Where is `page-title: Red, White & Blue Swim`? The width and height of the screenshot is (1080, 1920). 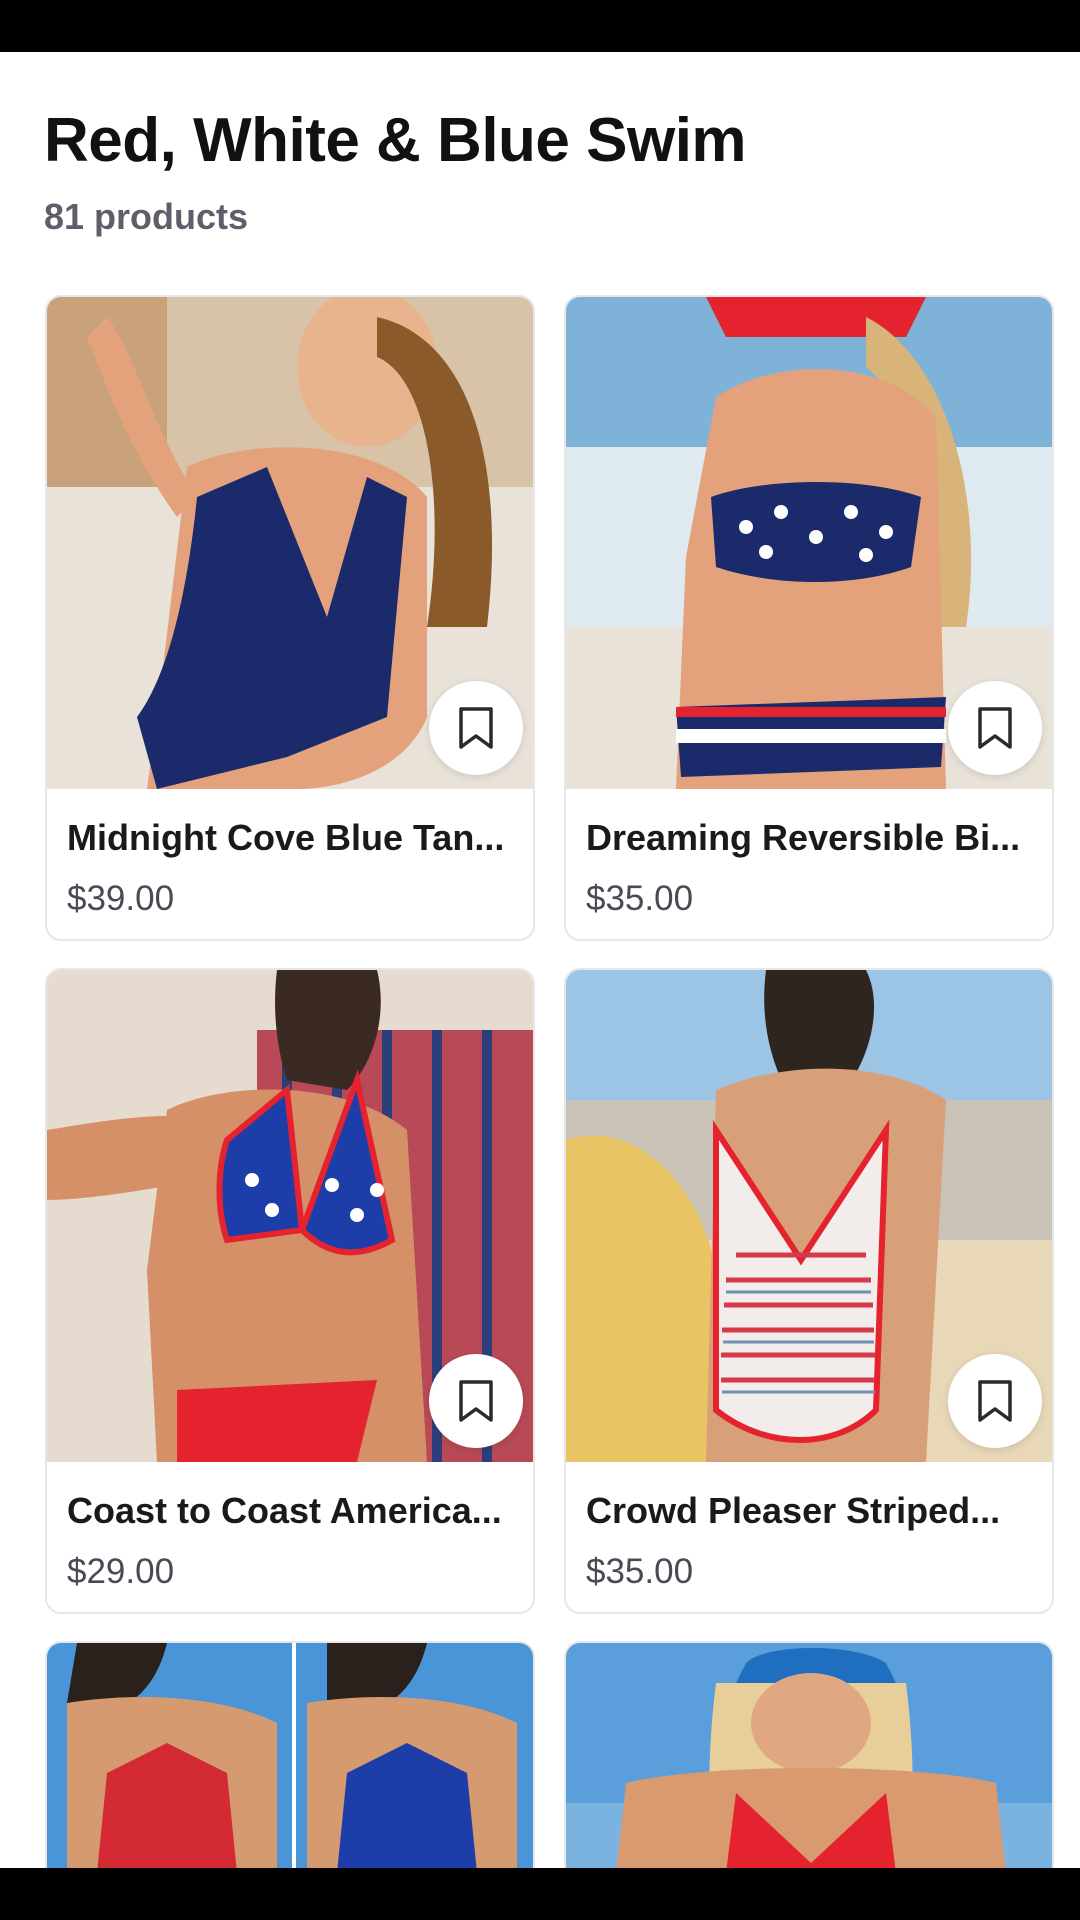 page-title: Red, White & Blue Swim is located at coordinates (395, 140).